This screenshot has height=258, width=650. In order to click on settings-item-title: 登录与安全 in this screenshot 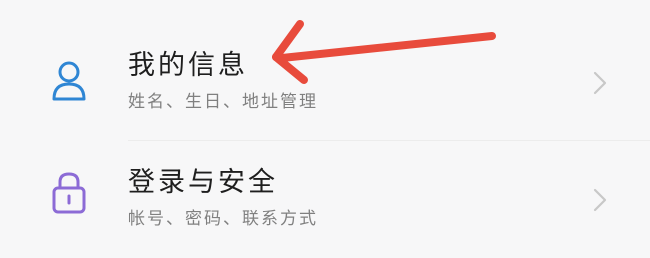, I will do `click(203, 182)`.